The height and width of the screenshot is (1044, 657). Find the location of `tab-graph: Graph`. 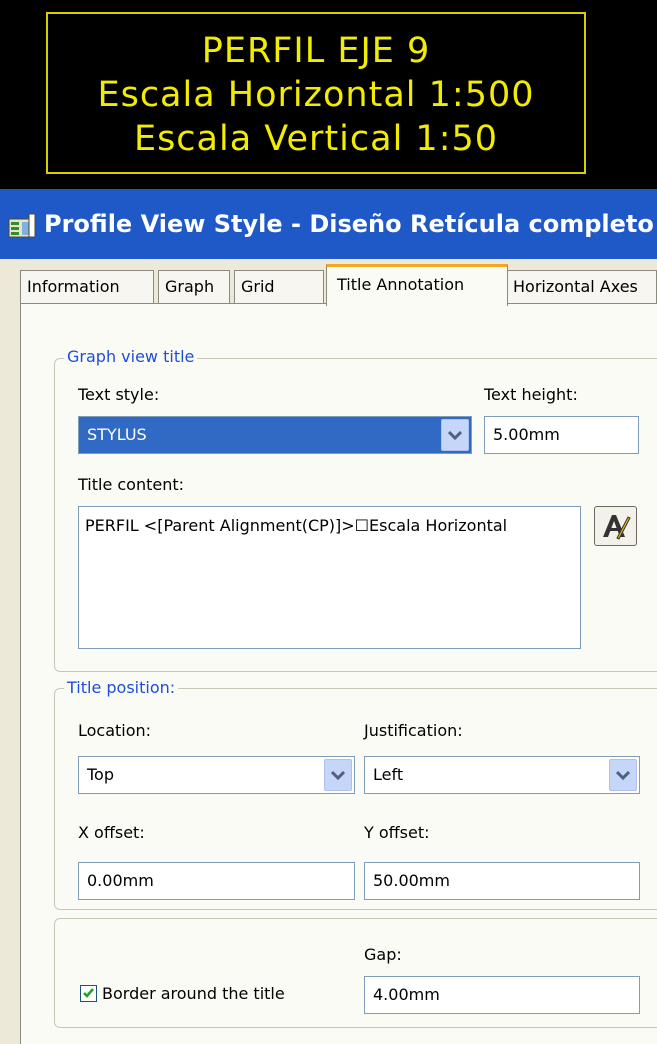

tab-graph: Graph is located at coordinates (194, 287).